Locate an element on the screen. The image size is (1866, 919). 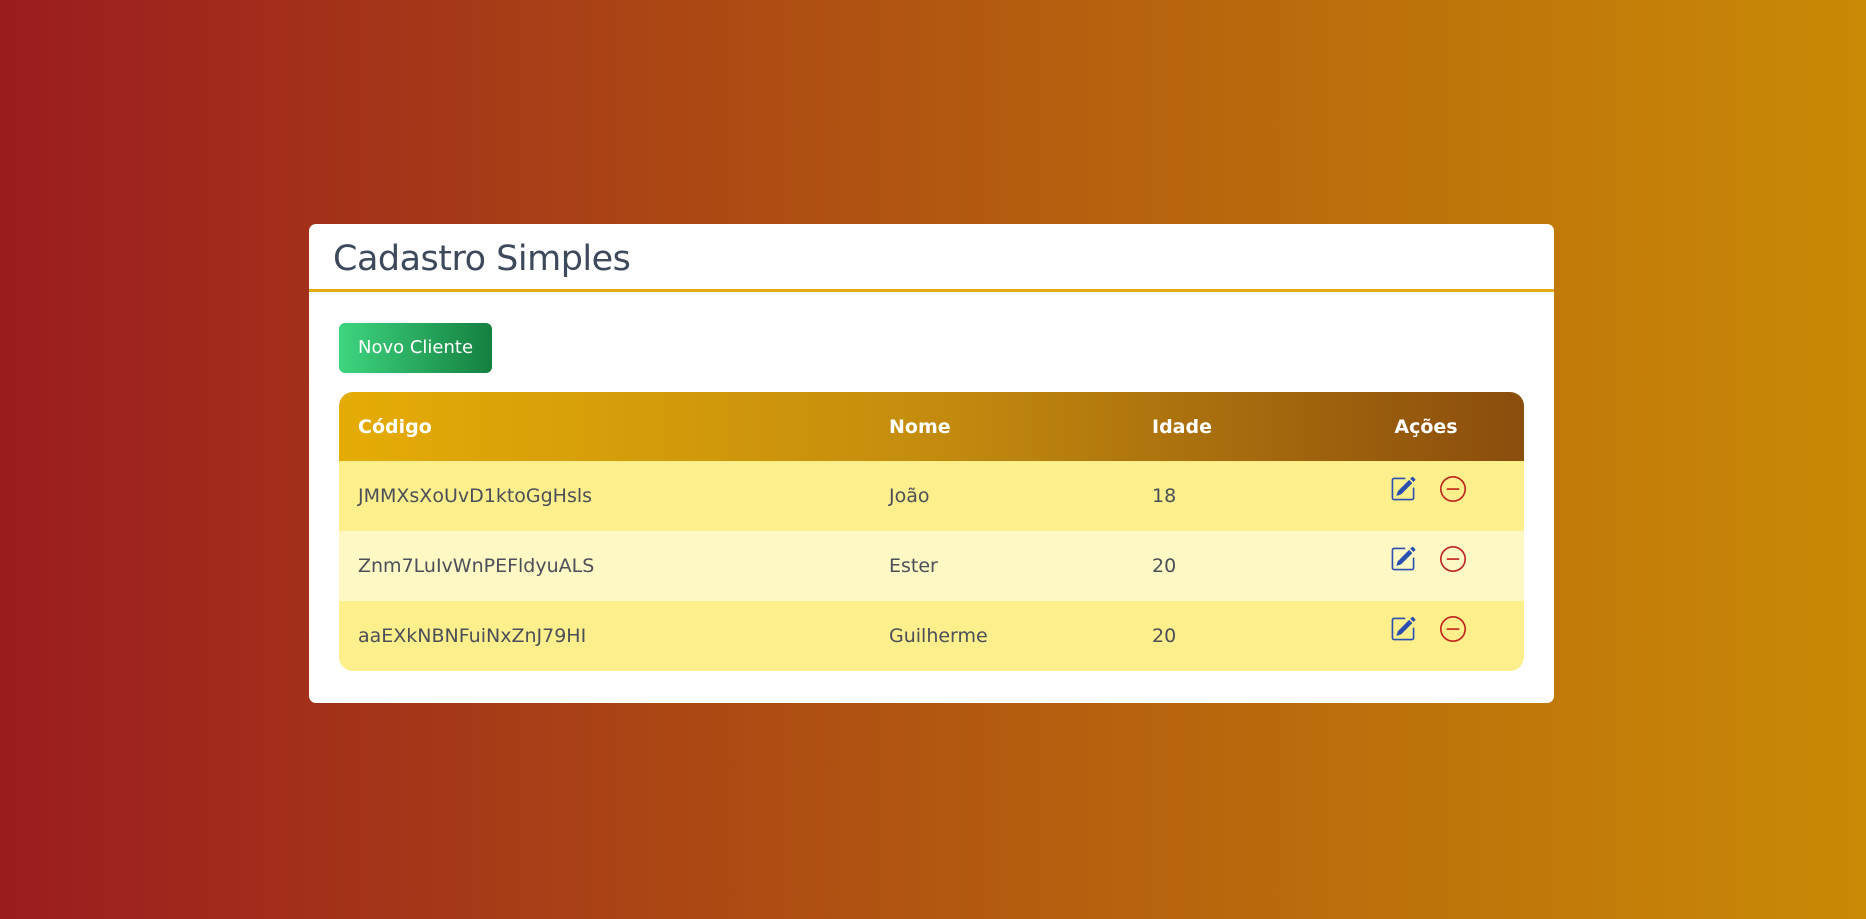
table-header-row: Código Nome Idade Ações is located at coordinates (931, 426).